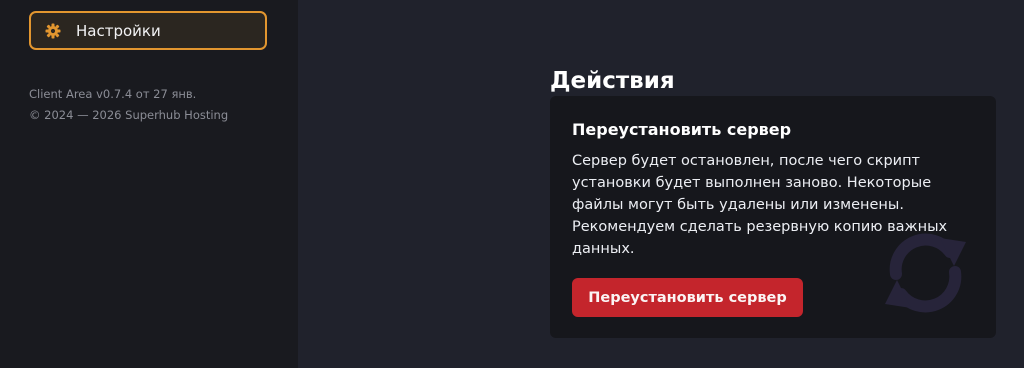  I want to click on sidebar-item-settings: Настройки, so click(148, 30).